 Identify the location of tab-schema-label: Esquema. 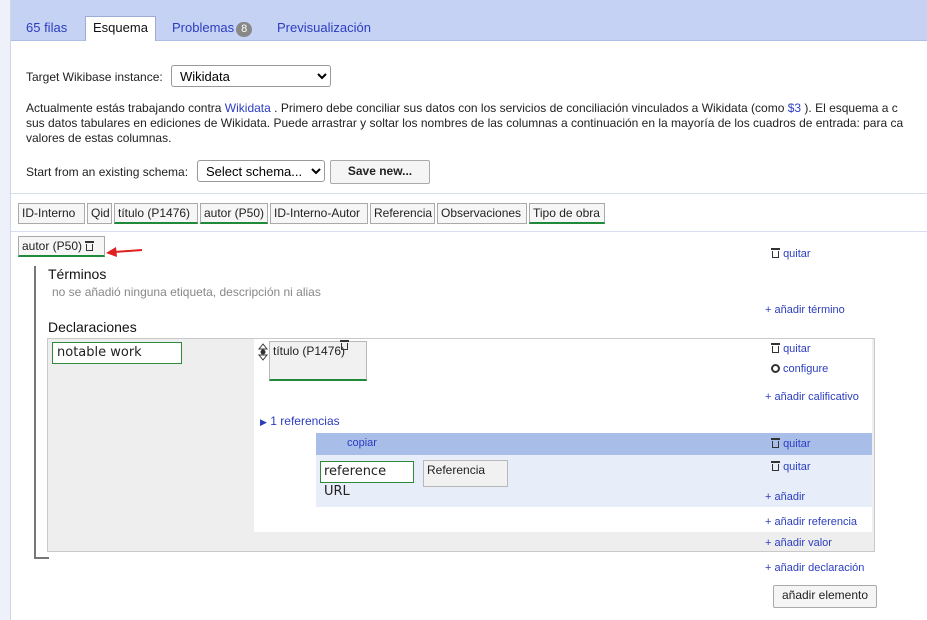
(120, 27).